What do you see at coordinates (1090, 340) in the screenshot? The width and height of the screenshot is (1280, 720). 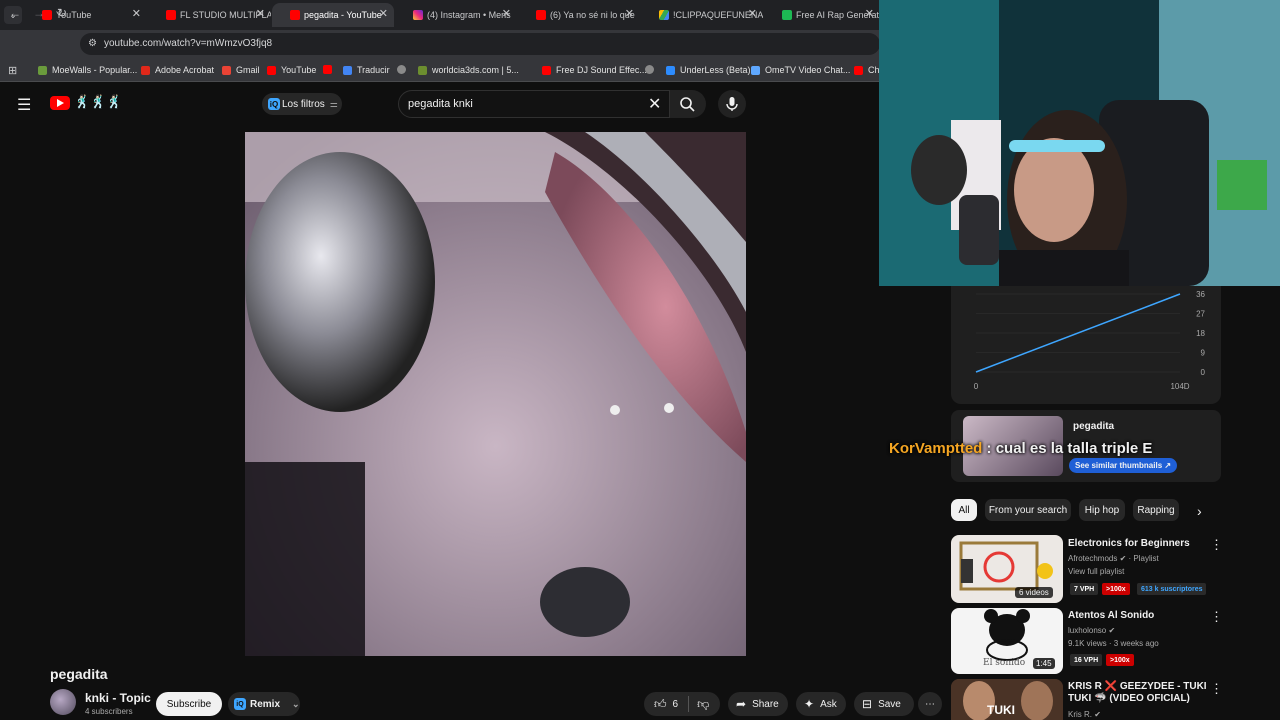 I see `views-line-chart: 36 27 18 9 0 0 104D` at bounding box center [1090, 340].